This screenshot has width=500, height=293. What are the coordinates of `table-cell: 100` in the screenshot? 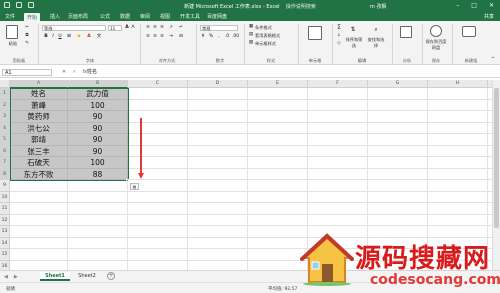 It's located at (98, 163).